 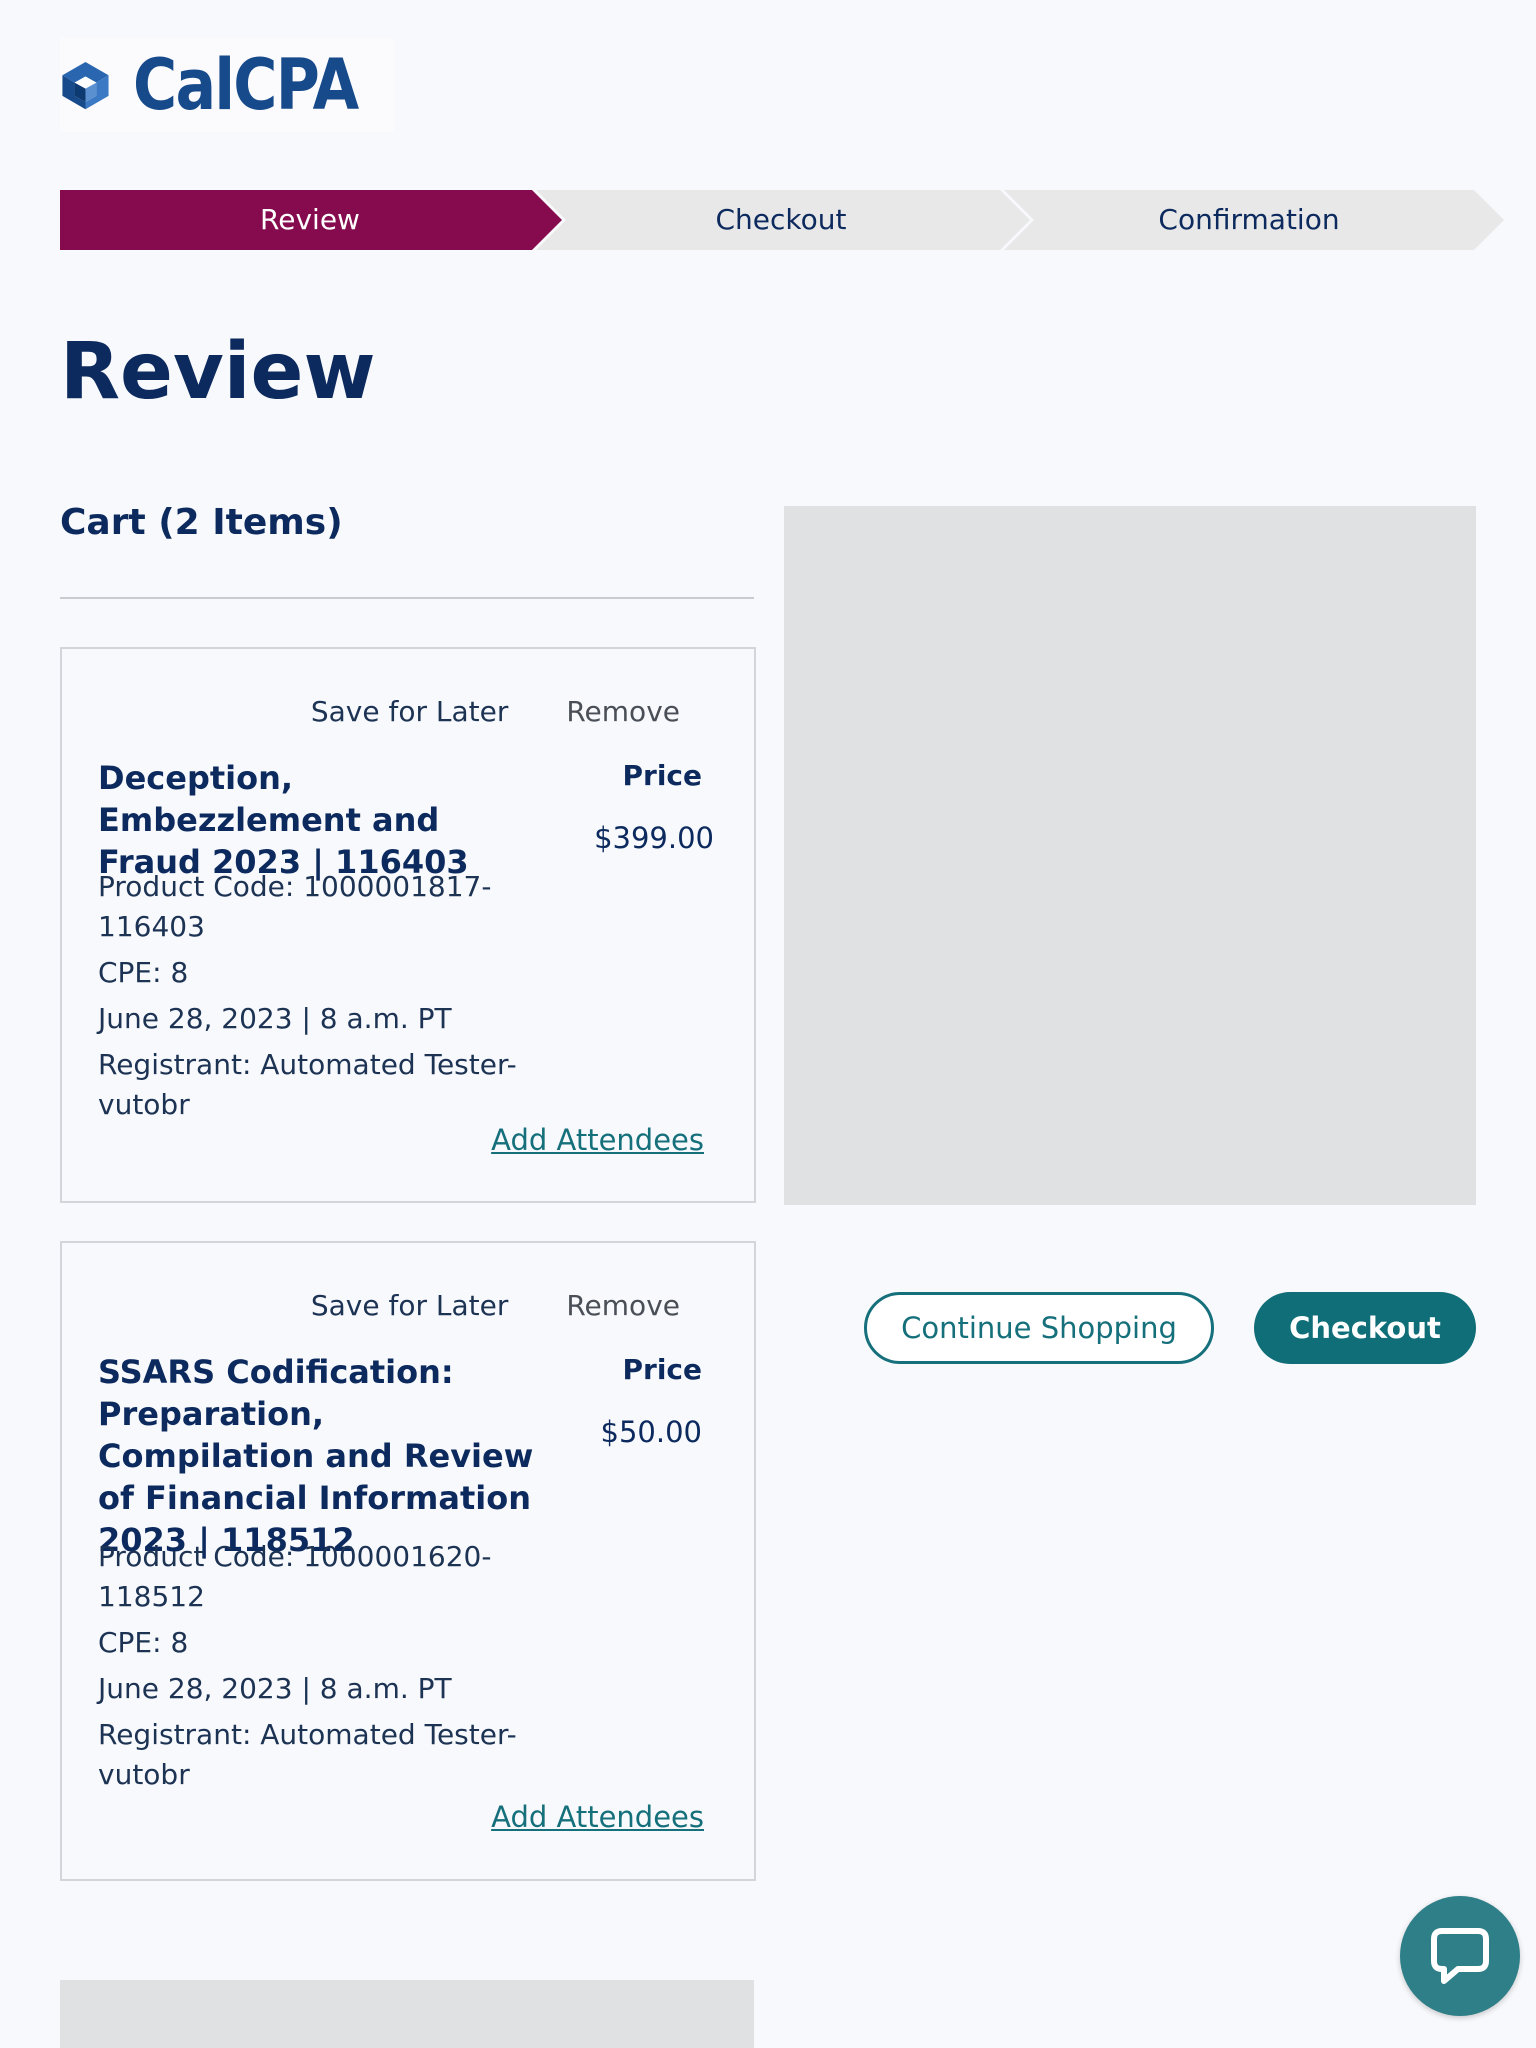 What do you see at coordinates (310, 219) in the screenshot?
I see `step-review: Review` at bounding box center [310, 219].